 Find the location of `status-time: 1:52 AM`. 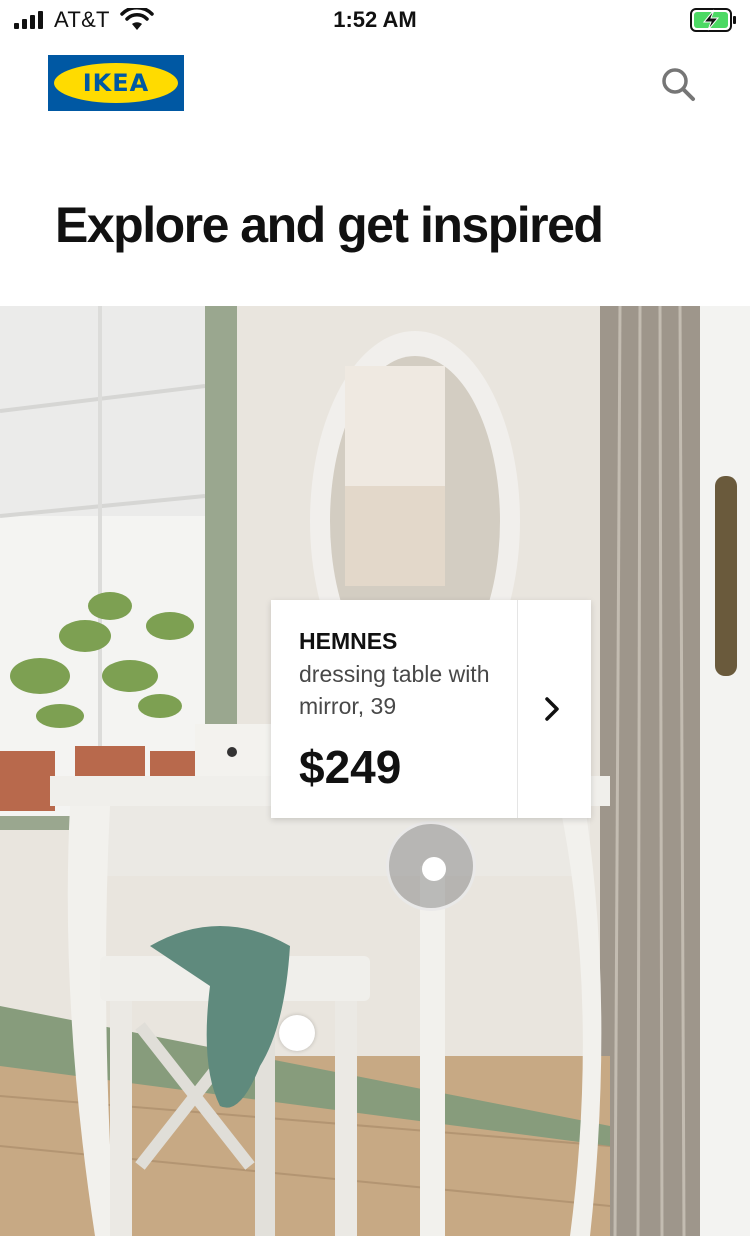

status-time: 1:52 AM is located at coordinates (375, 19).